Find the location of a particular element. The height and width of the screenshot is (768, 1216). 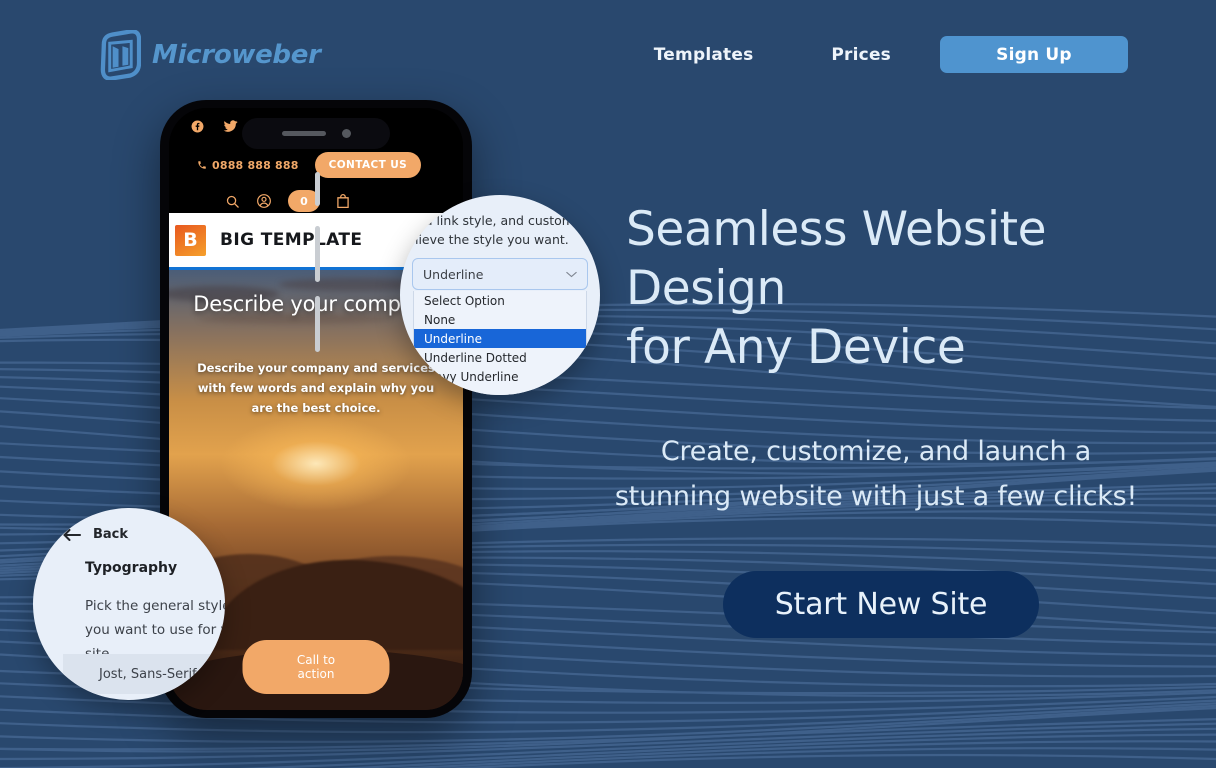

call-to-action-button: Call to action is located at coordinates (316, 667).